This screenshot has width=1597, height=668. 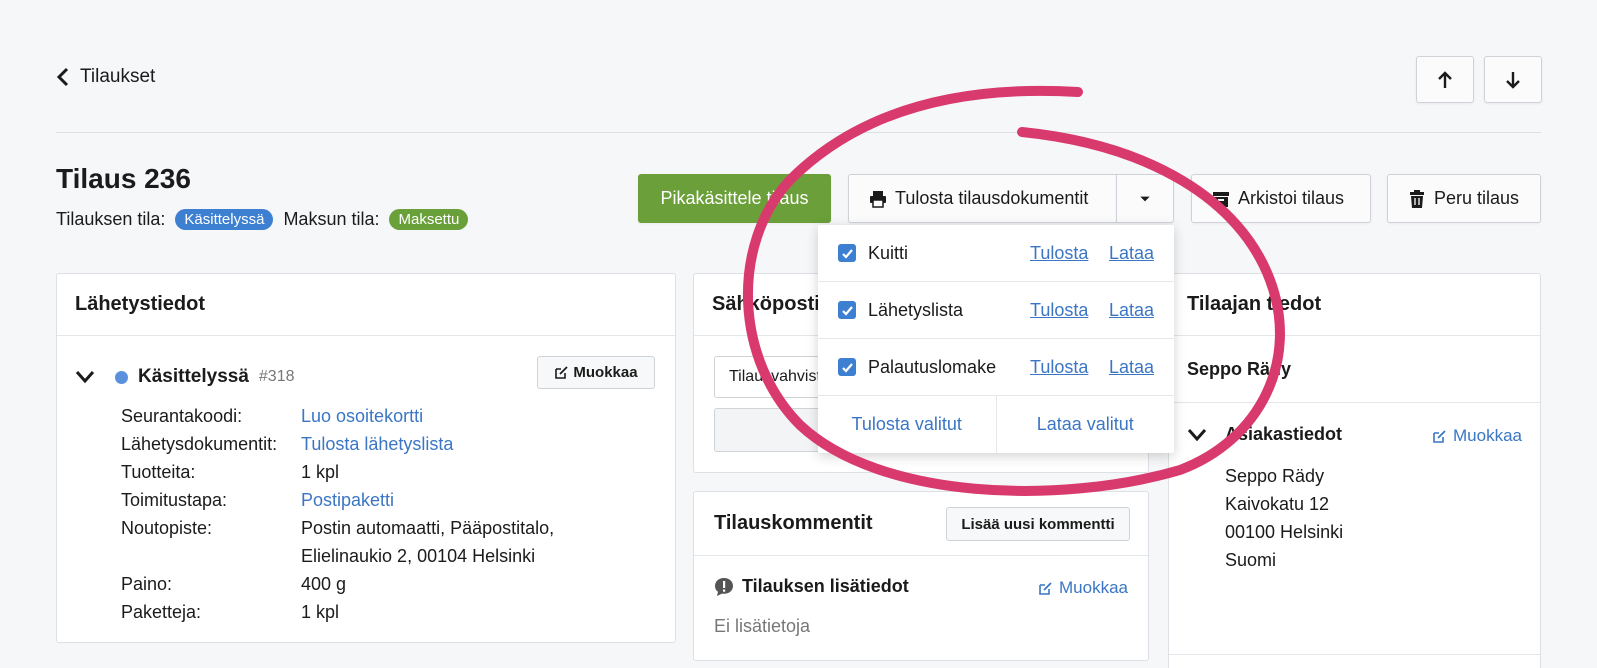 What do you see at coordinates (174, 500) in the screenshot?
I see `detail-key: Toimitustapa:` at bounding box center [174, 500].